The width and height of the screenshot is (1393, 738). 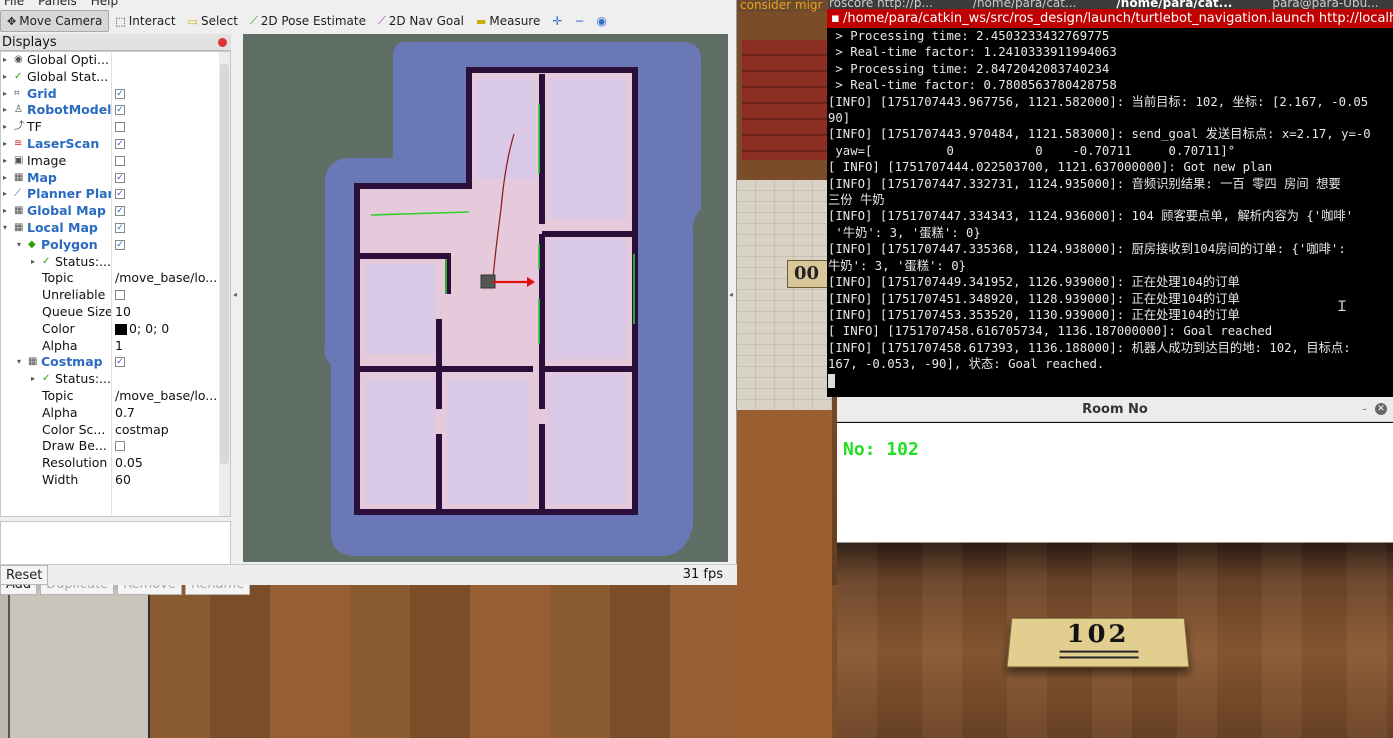 What do you see at coordinates (839, 118) in the screenshot?
I see `terminal-line: 90]` at bounding box center [839, 118].